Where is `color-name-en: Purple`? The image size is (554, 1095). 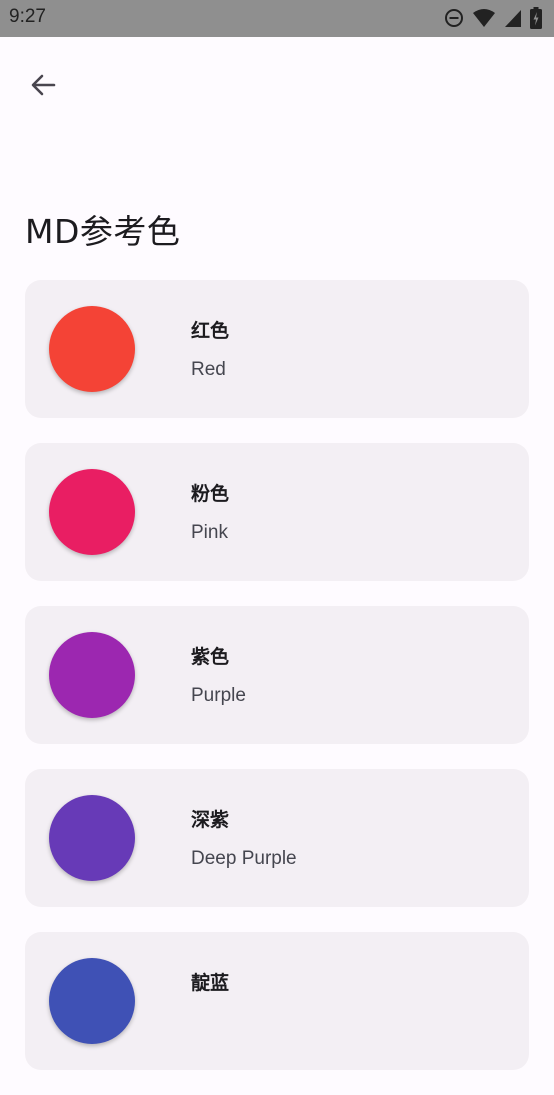 color-name-en: Purple is located at coordinates (218, 695).